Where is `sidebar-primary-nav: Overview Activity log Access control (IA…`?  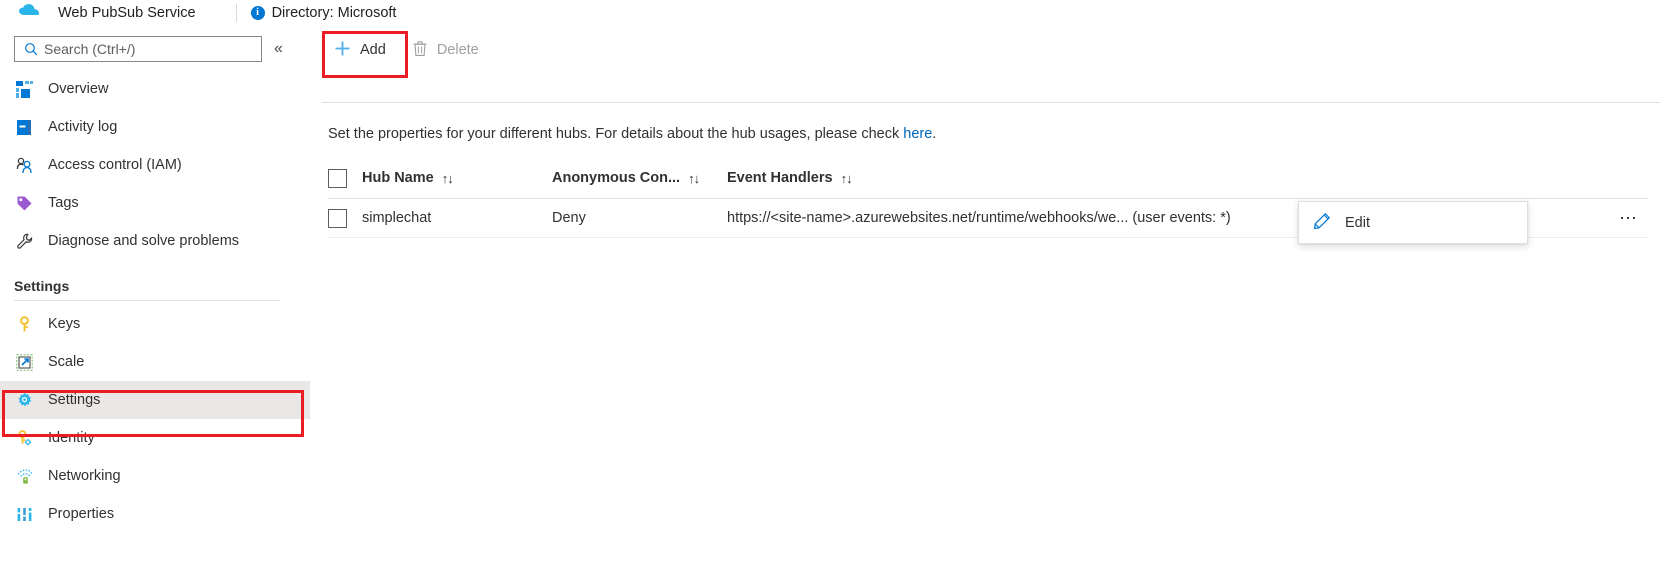 sidebar-primary-nav: Overview Activity log Access control (IA… is located at coordinates (155, 165).